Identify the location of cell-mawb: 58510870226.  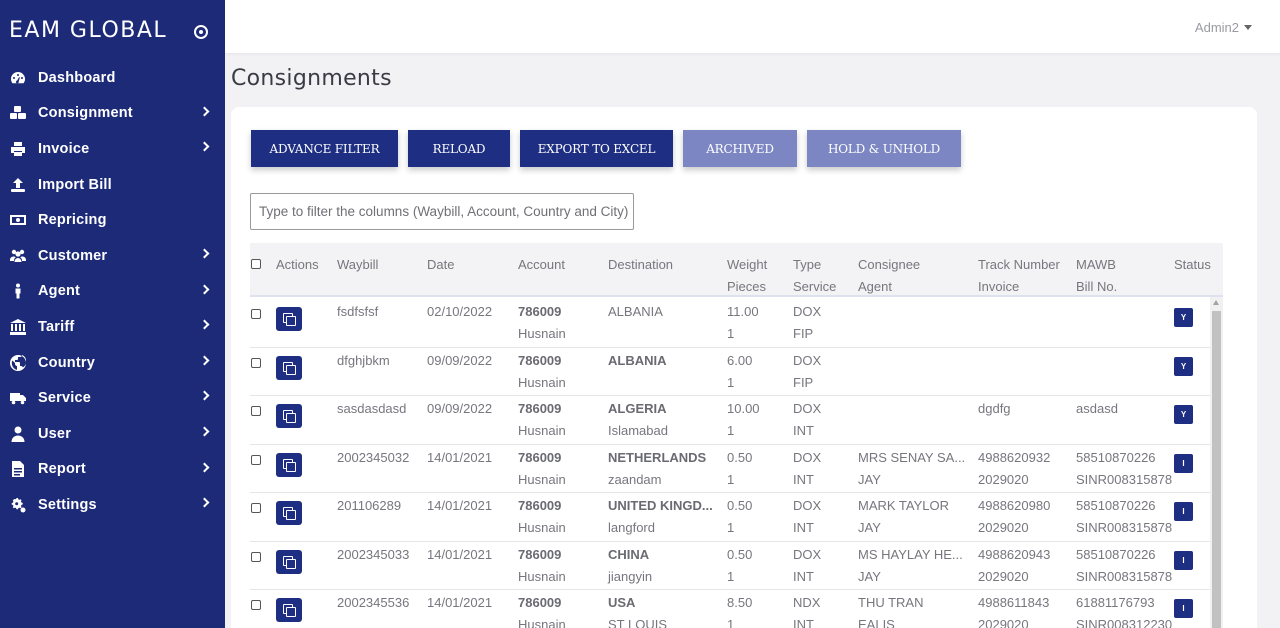
(1116, 554).